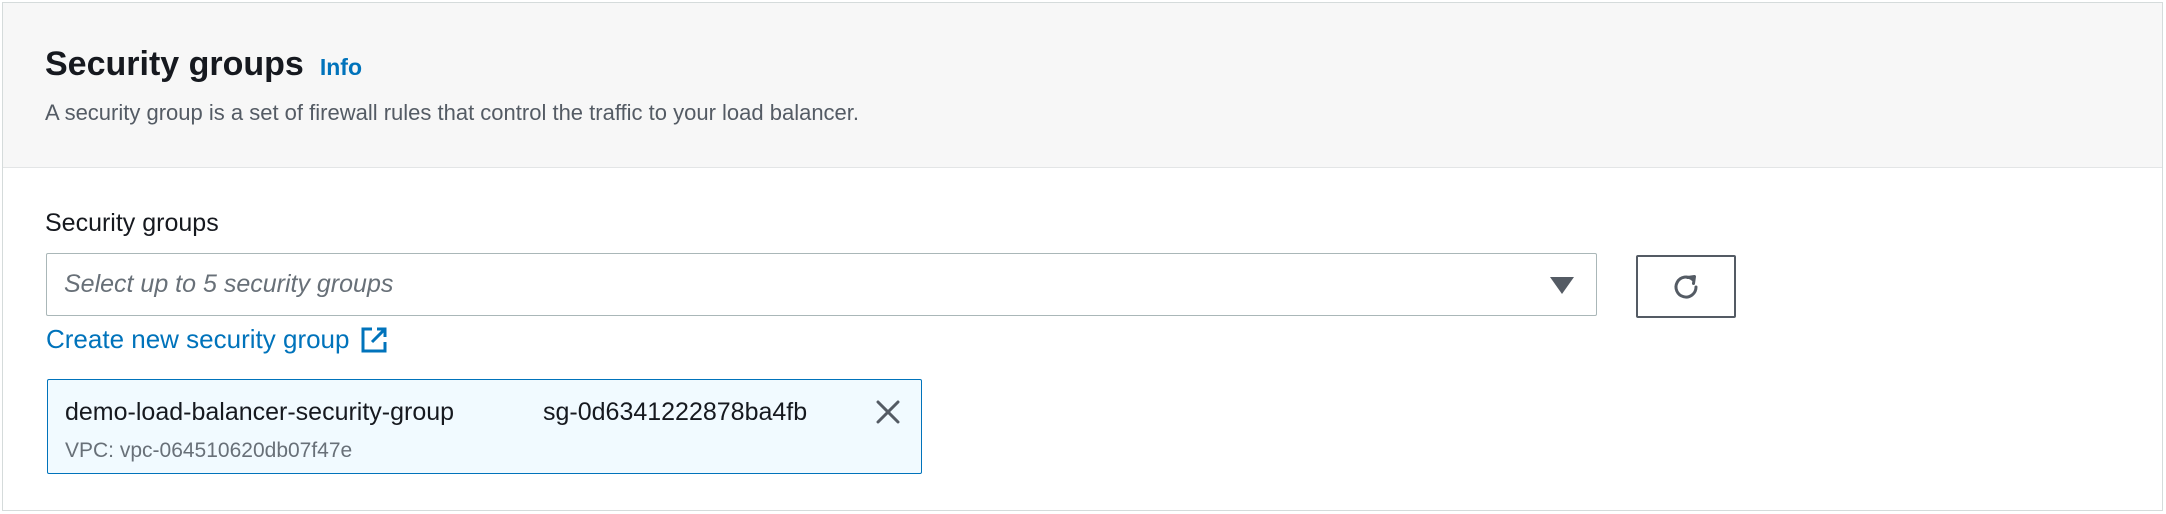  I want to click on create-link-label: Create new security group, so click(198, 339).